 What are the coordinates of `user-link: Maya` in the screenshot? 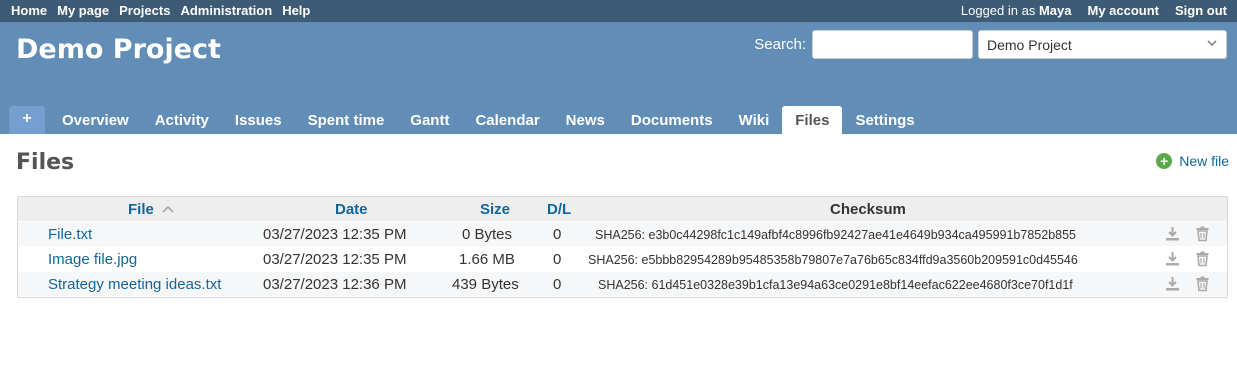 It's located at (1055, 10).